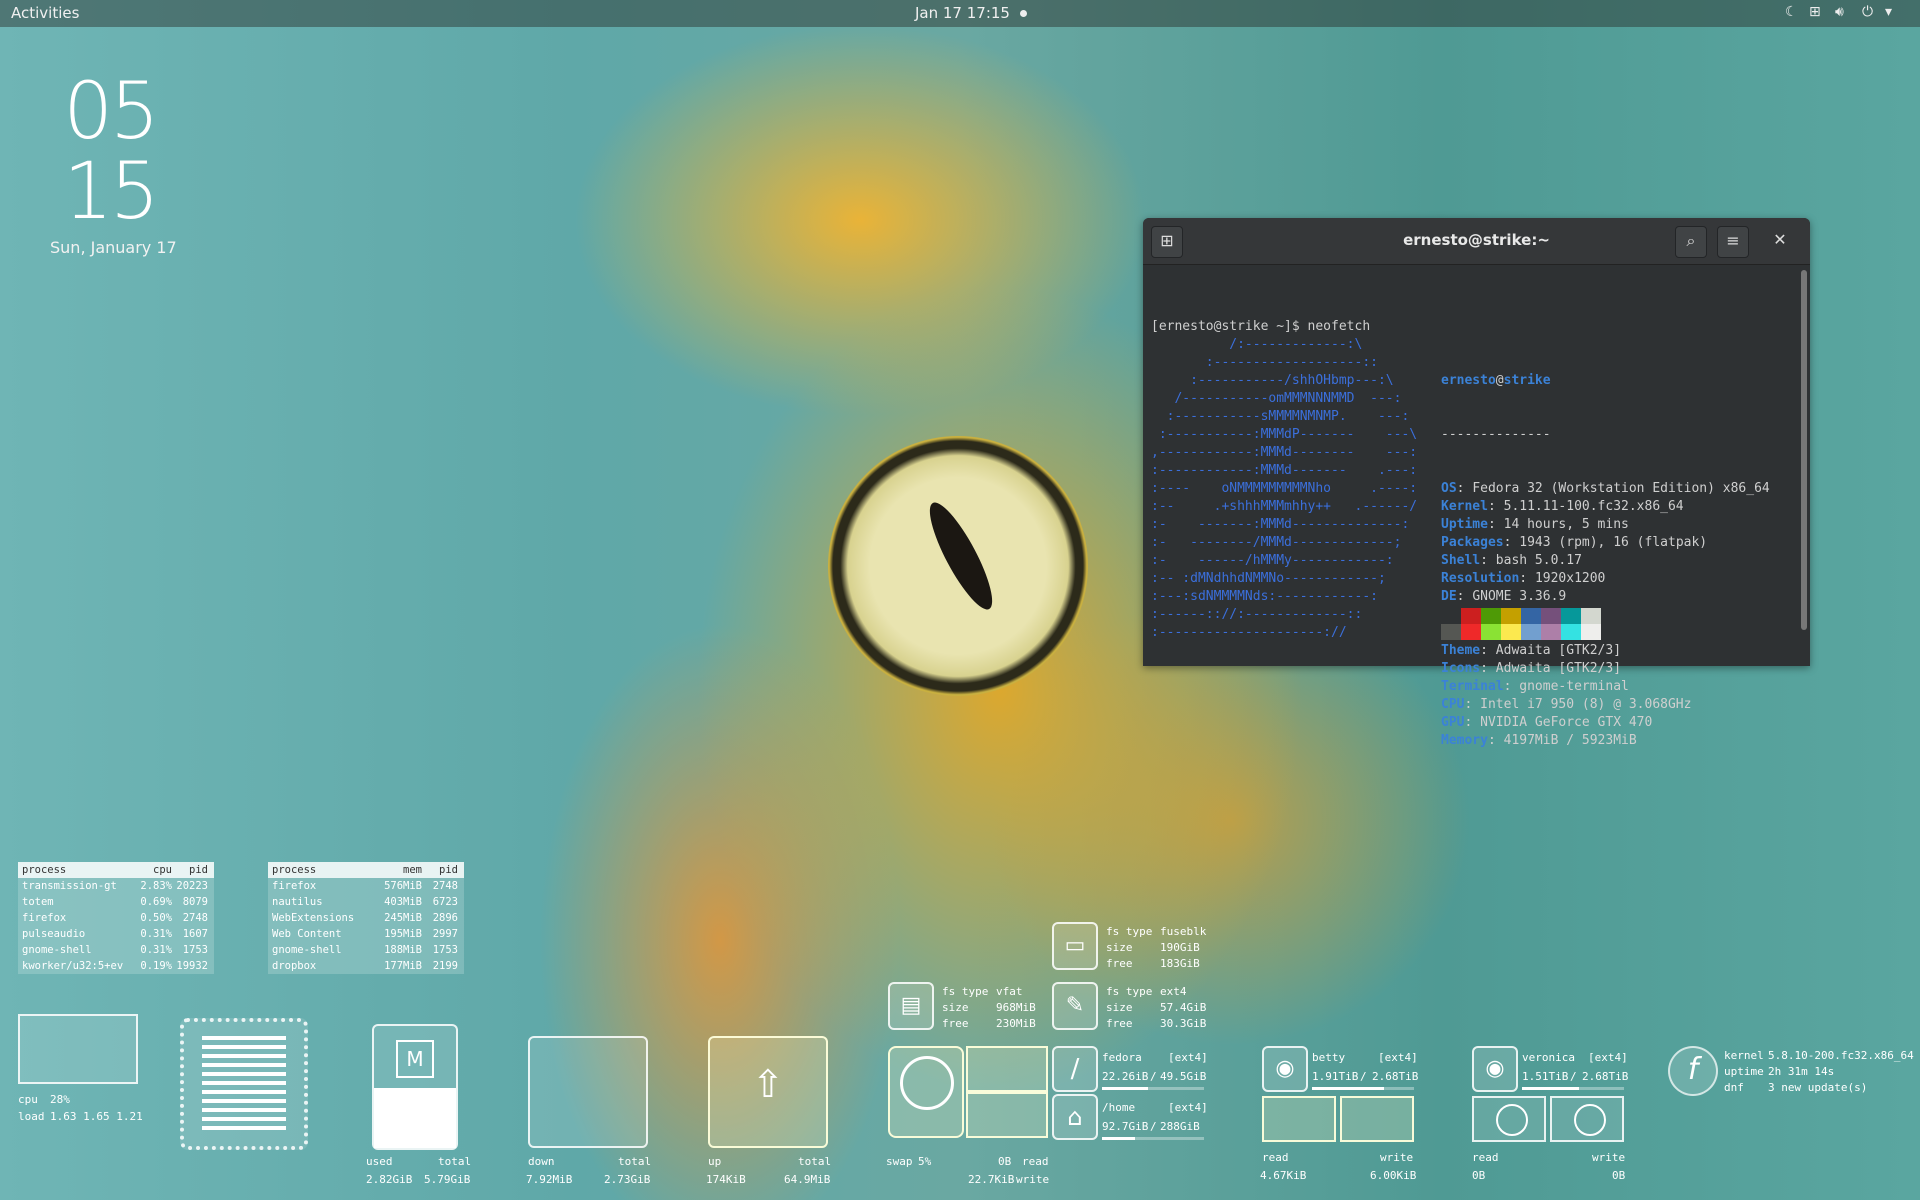  I want to click on up-rate: 174KiB, so click(726, 1179).